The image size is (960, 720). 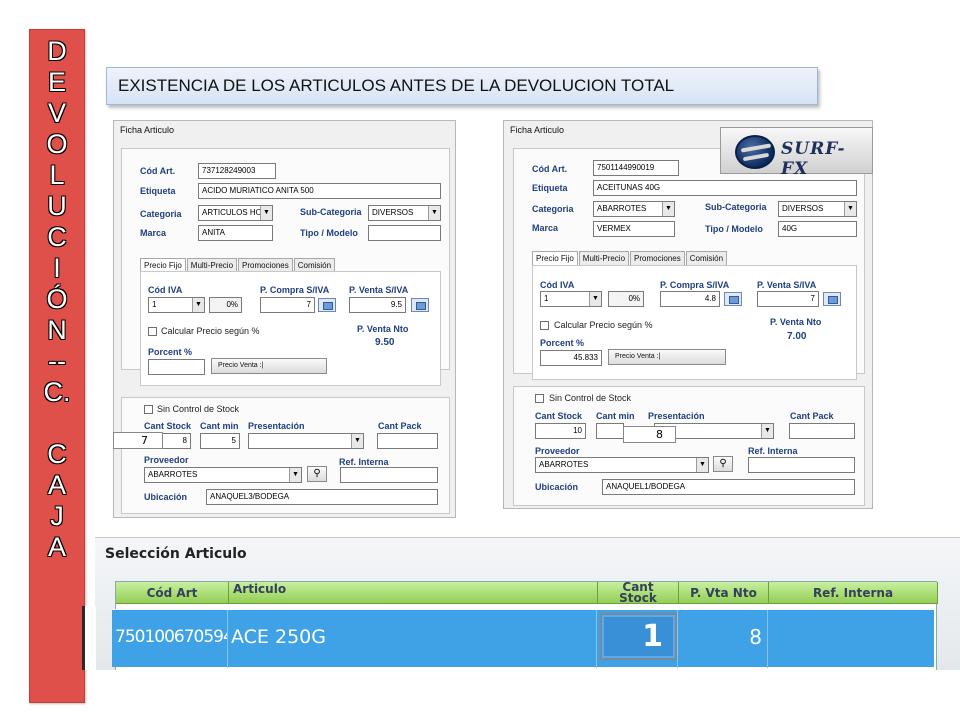 What do you see at coordinates (755, 152) in the screenshot?
I see `globe-icon` at bounding box center [755, 152].